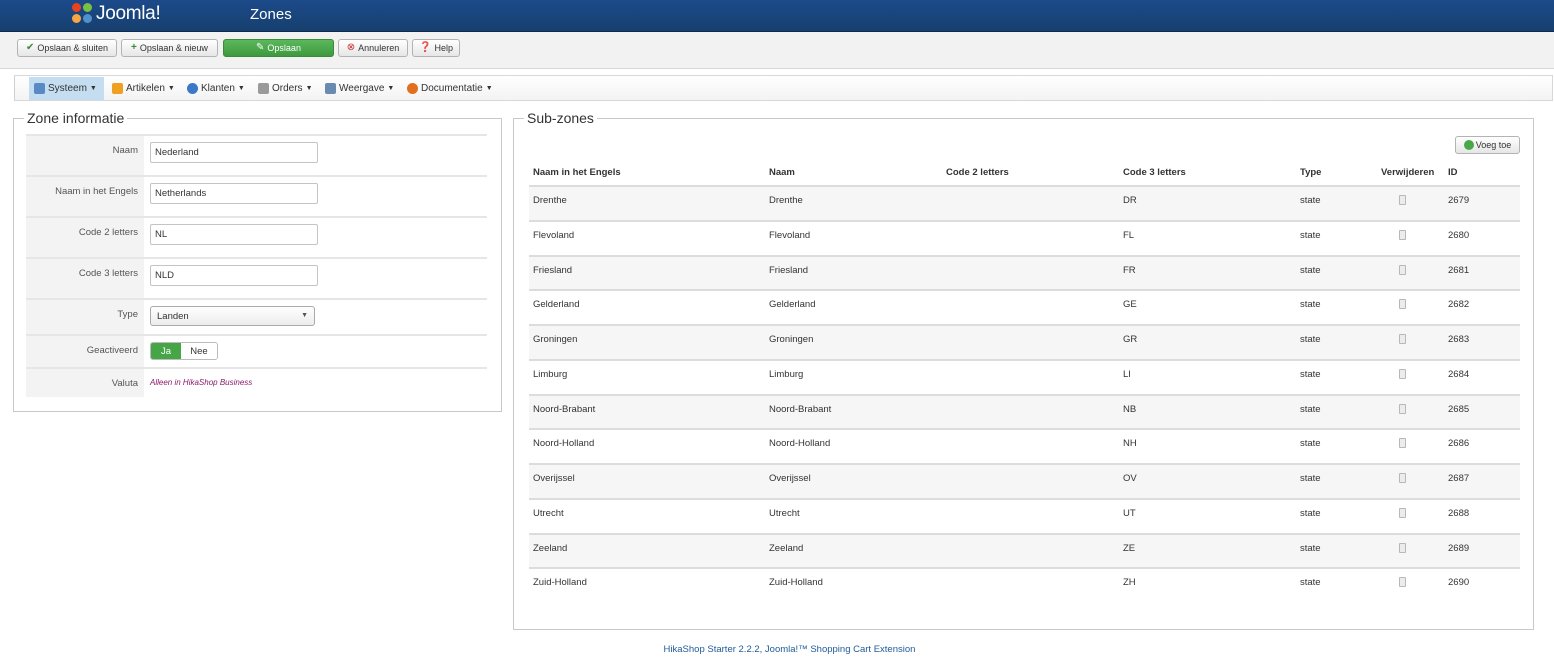  I want to click on english-name-input, so click(234, 193).